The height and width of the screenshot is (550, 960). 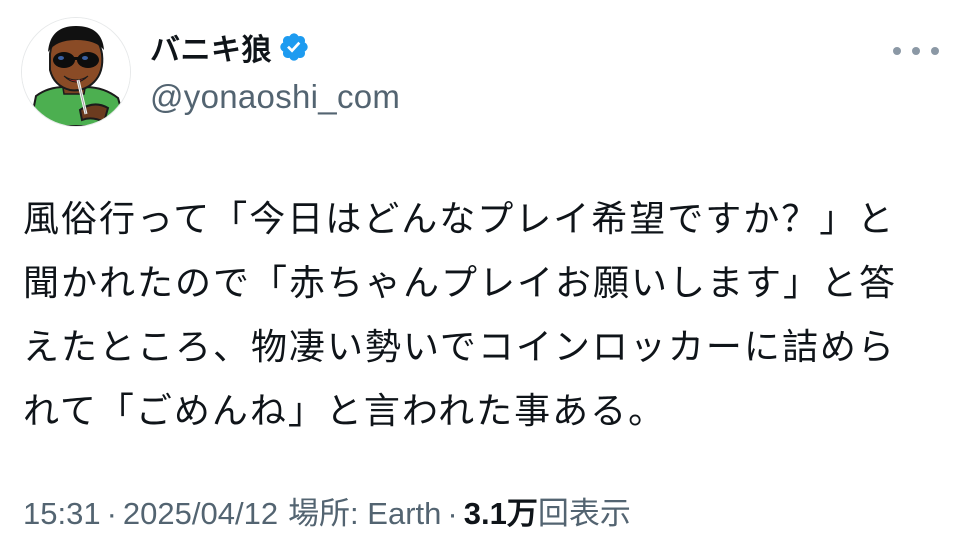 I want to click on tweet-location: 場所: Earth, so click(x=365, y=513).